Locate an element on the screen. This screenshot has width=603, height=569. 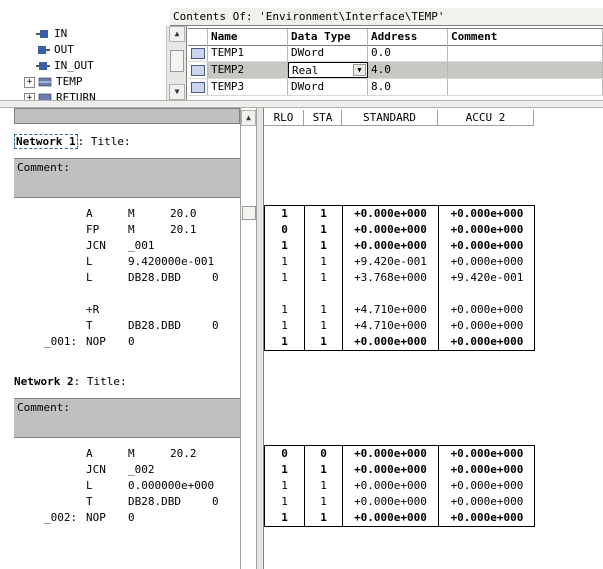
header-spacer is located at coordinates (198, 37).